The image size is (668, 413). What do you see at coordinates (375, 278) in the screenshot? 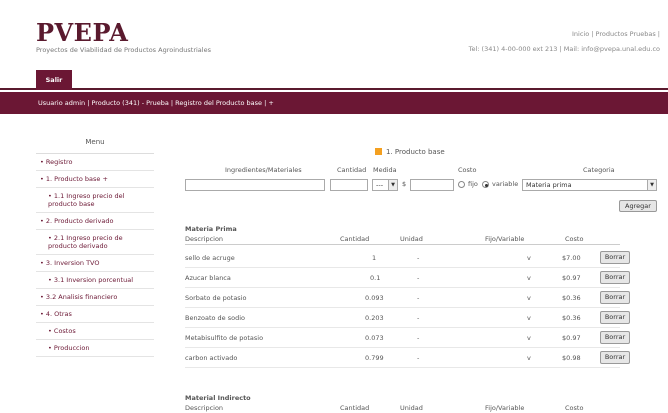
I see `cell-qty: 0.1` at bounding box center [375, 278].